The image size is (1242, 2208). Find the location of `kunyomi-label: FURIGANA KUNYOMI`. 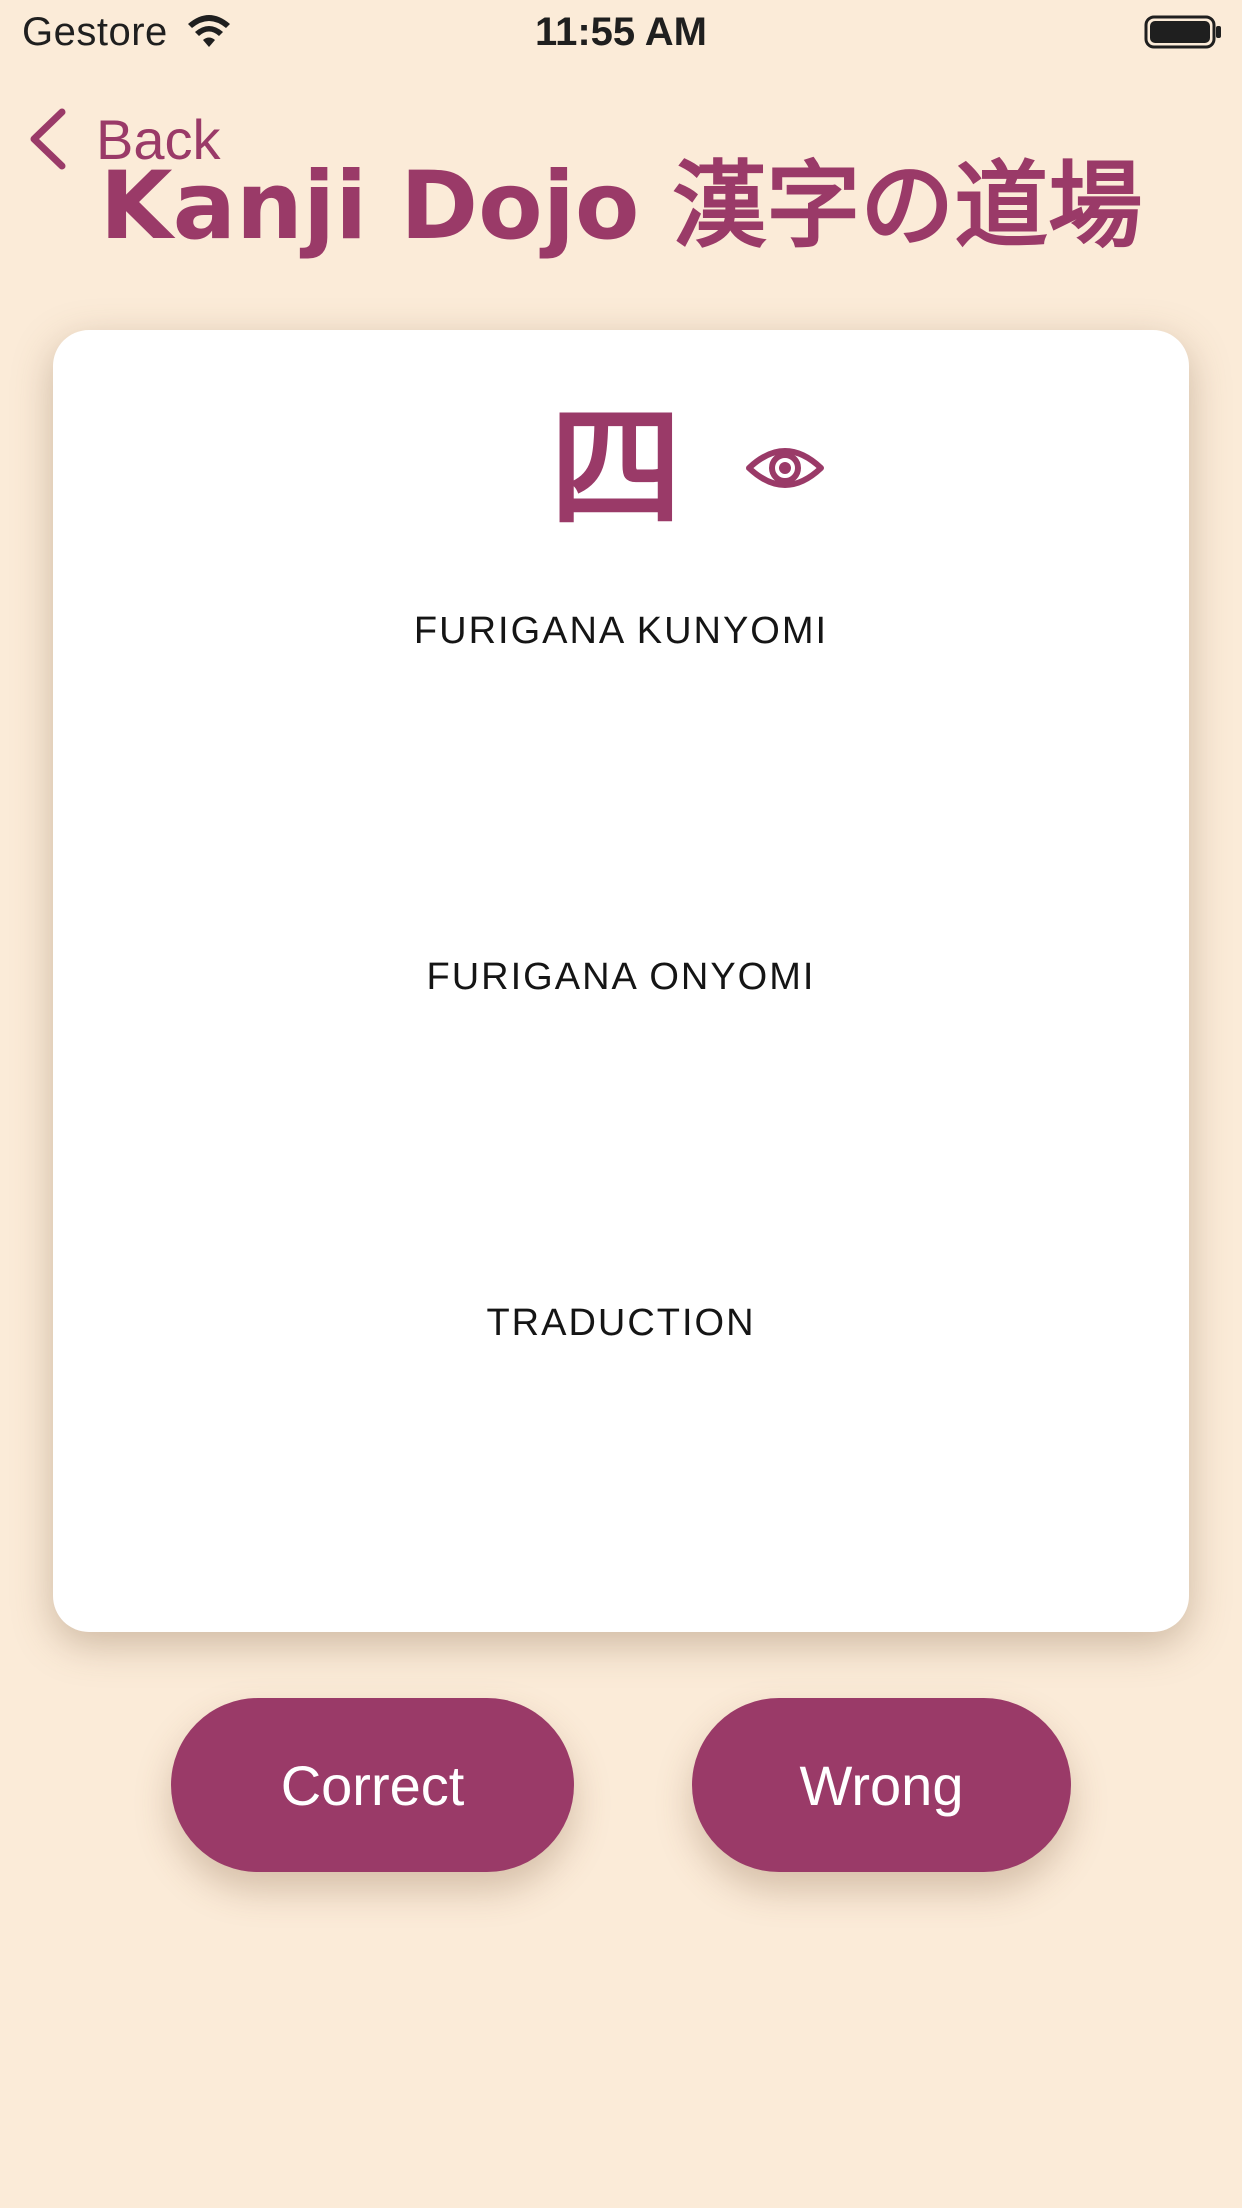

kunyomi-label: FURIGANA KUNYOMI is located at coordinates (621, 631).